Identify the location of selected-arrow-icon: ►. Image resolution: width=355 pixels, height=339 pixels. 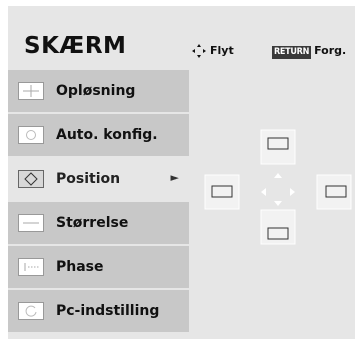
(174, 177).